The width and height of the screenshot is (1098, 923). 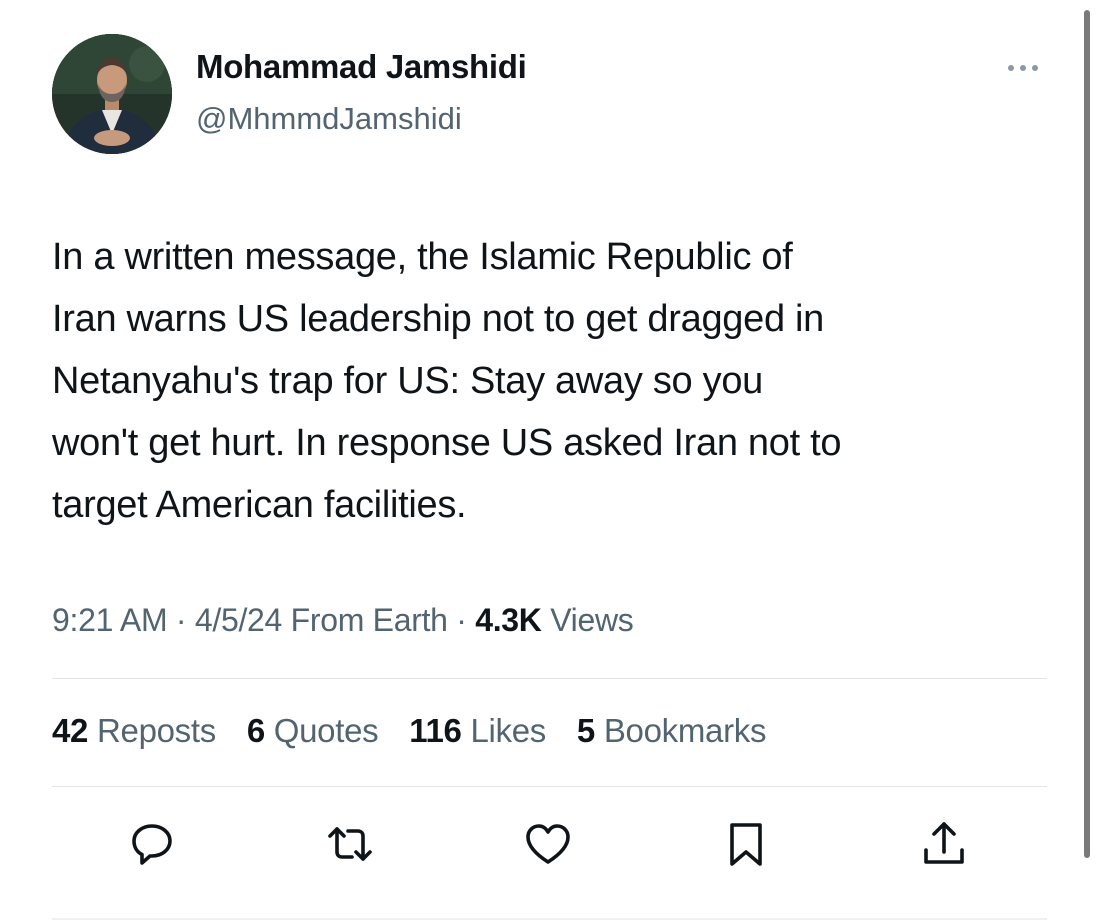 I want to click on reposts-stat: 42 Reposts, so click(x=134, y=730).